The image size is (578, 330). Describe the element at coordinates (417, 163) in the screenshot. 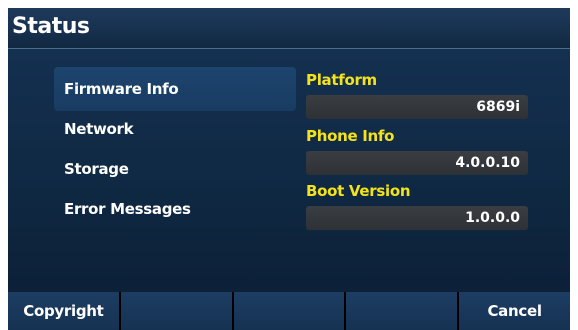

I see `phone-info-value: 4.0.0.10` at that location.